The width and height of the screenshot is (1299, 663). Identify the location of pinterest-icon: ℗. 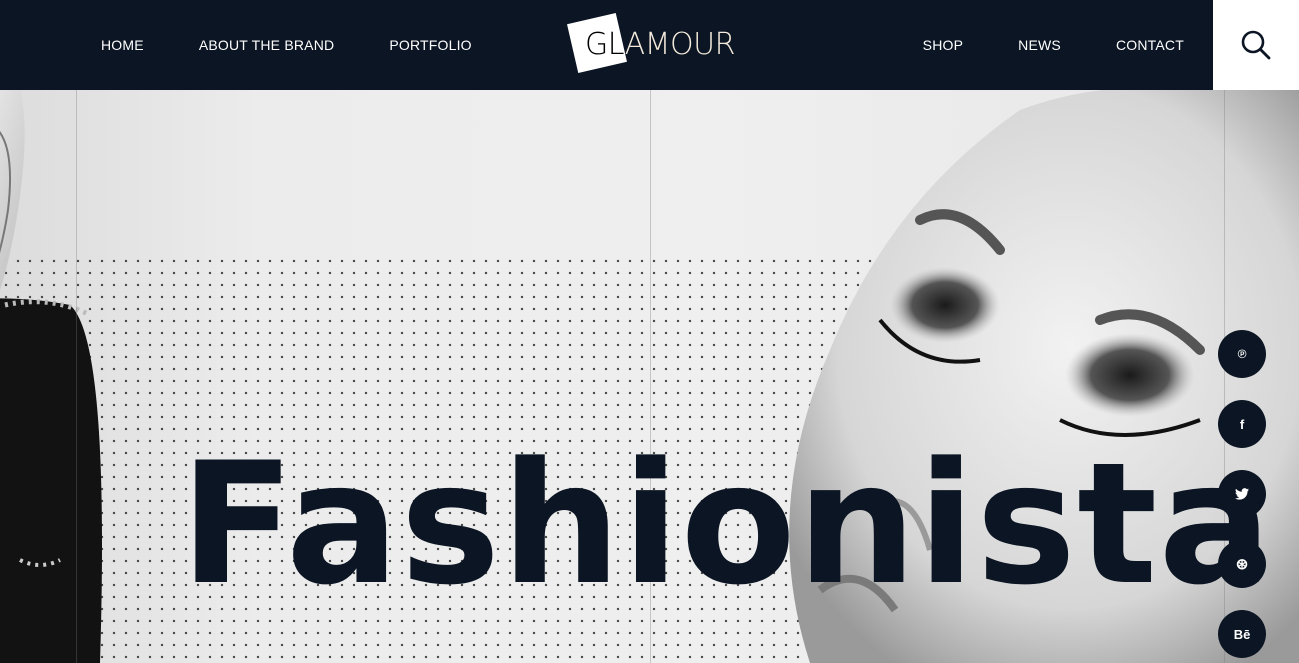
(1242, 354).